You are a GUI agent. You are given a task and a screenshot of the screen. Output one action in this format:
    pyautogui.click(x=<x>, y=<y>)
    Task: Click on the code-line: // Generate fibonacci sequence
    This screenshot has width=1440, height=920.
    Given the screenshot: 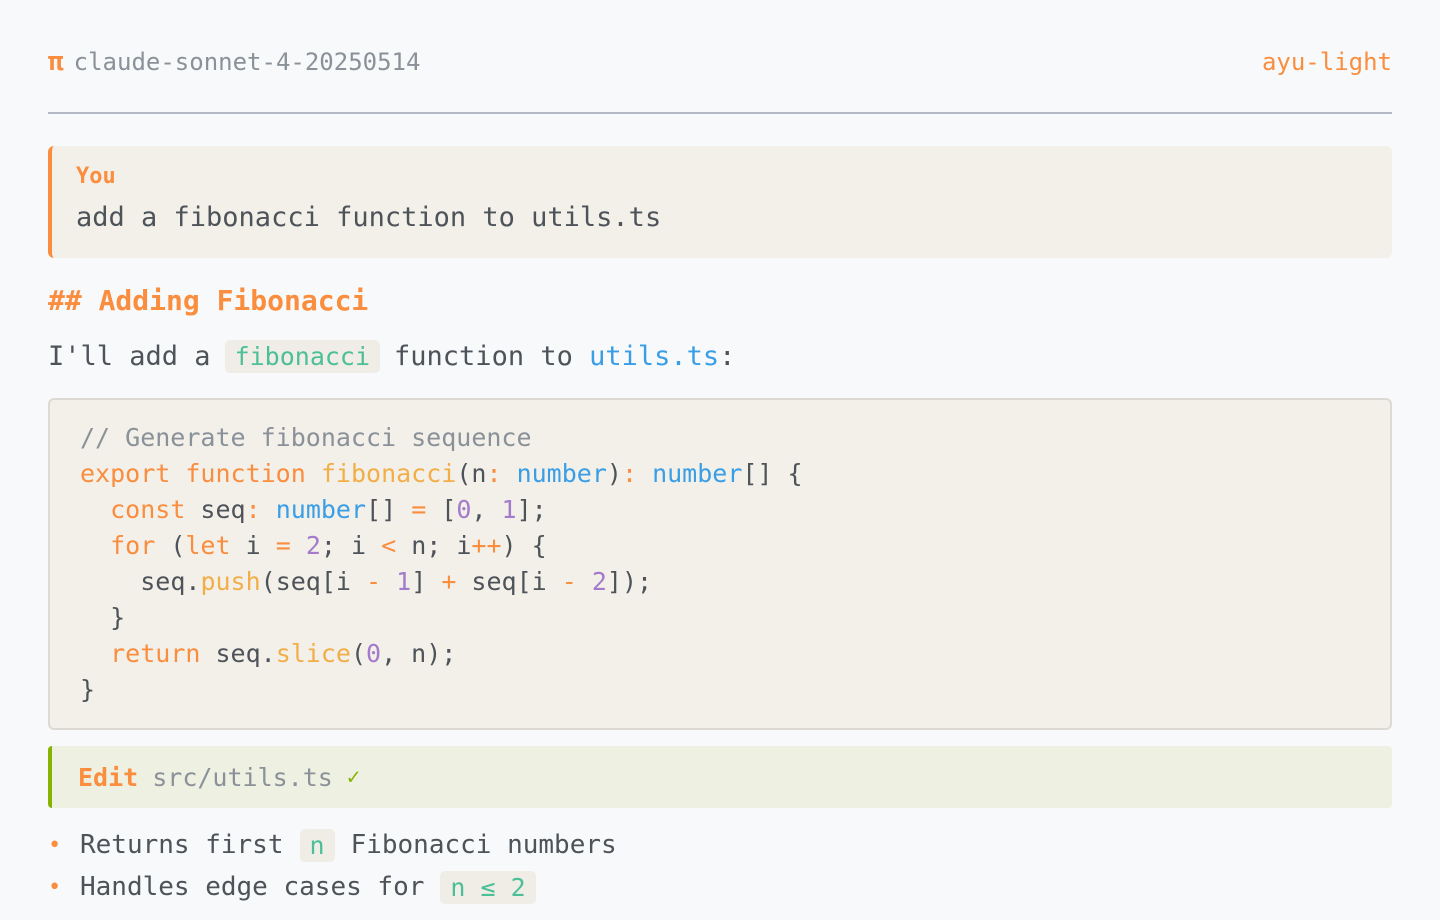 What is the action you would take?
    pyautogui.click(x=441, y=438)
    